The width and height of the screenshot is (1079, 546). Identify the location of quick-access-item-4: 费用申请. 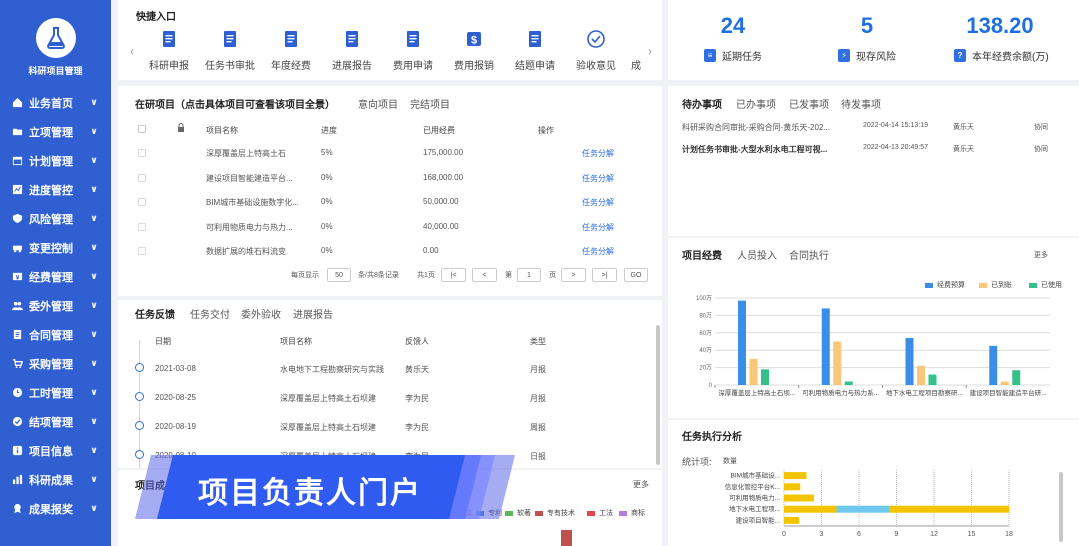
(413, 51).